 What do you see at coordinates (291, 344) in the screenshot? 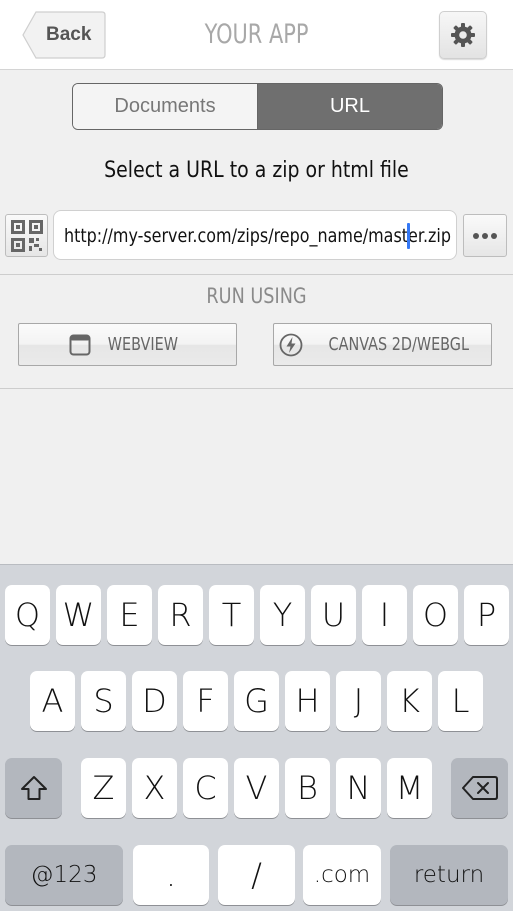
I see `lightning-icon` at bounding box center [291, 344].